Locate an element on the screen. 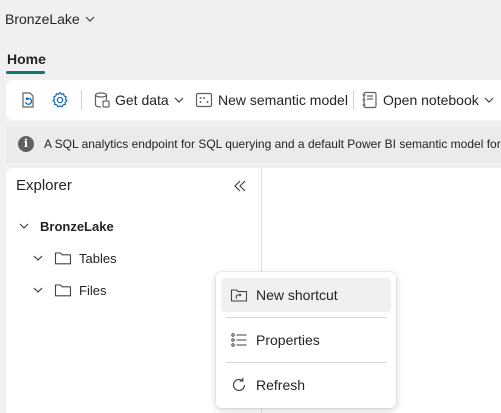 This screenshot has height=413, width=501. tab-home: Home is located at coordinates (26, 59).